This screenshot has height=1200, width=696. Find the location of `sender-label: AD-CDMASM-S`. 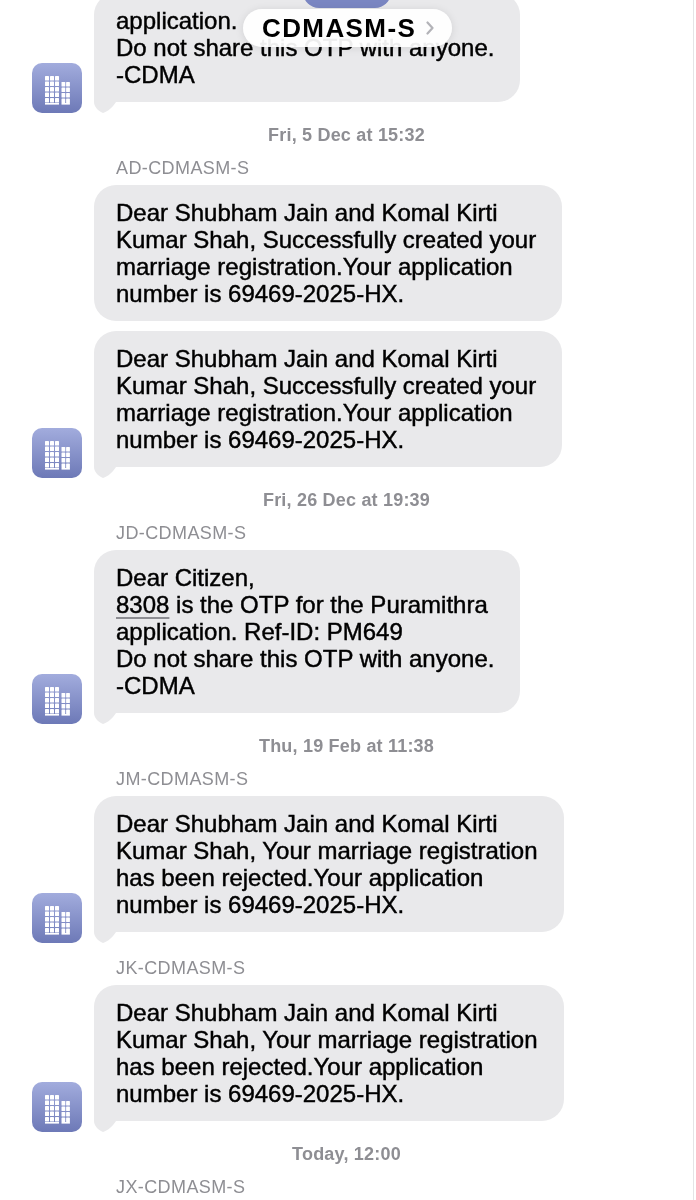

sender-label: AD-CDMASM-S is located at coordinates (183, 168).